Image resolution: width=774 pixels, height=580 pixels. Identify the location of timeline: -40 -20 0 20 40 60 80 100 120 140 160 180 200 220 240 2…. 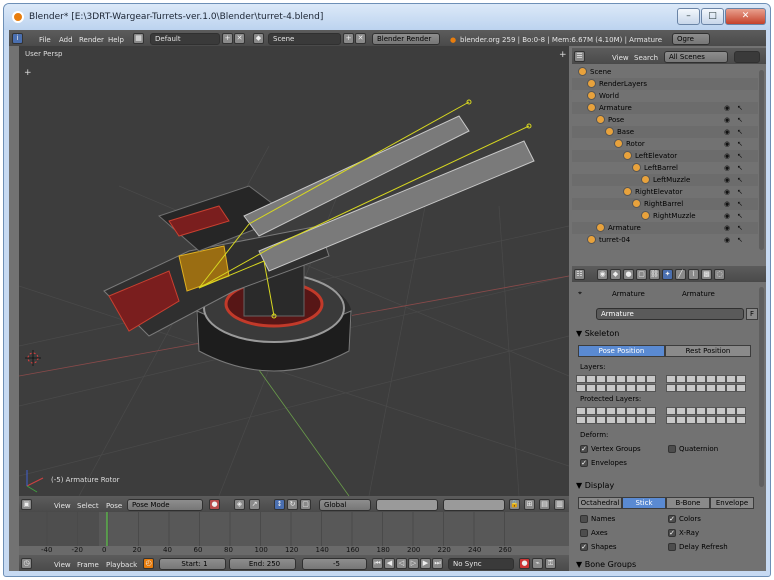
(294, 541).